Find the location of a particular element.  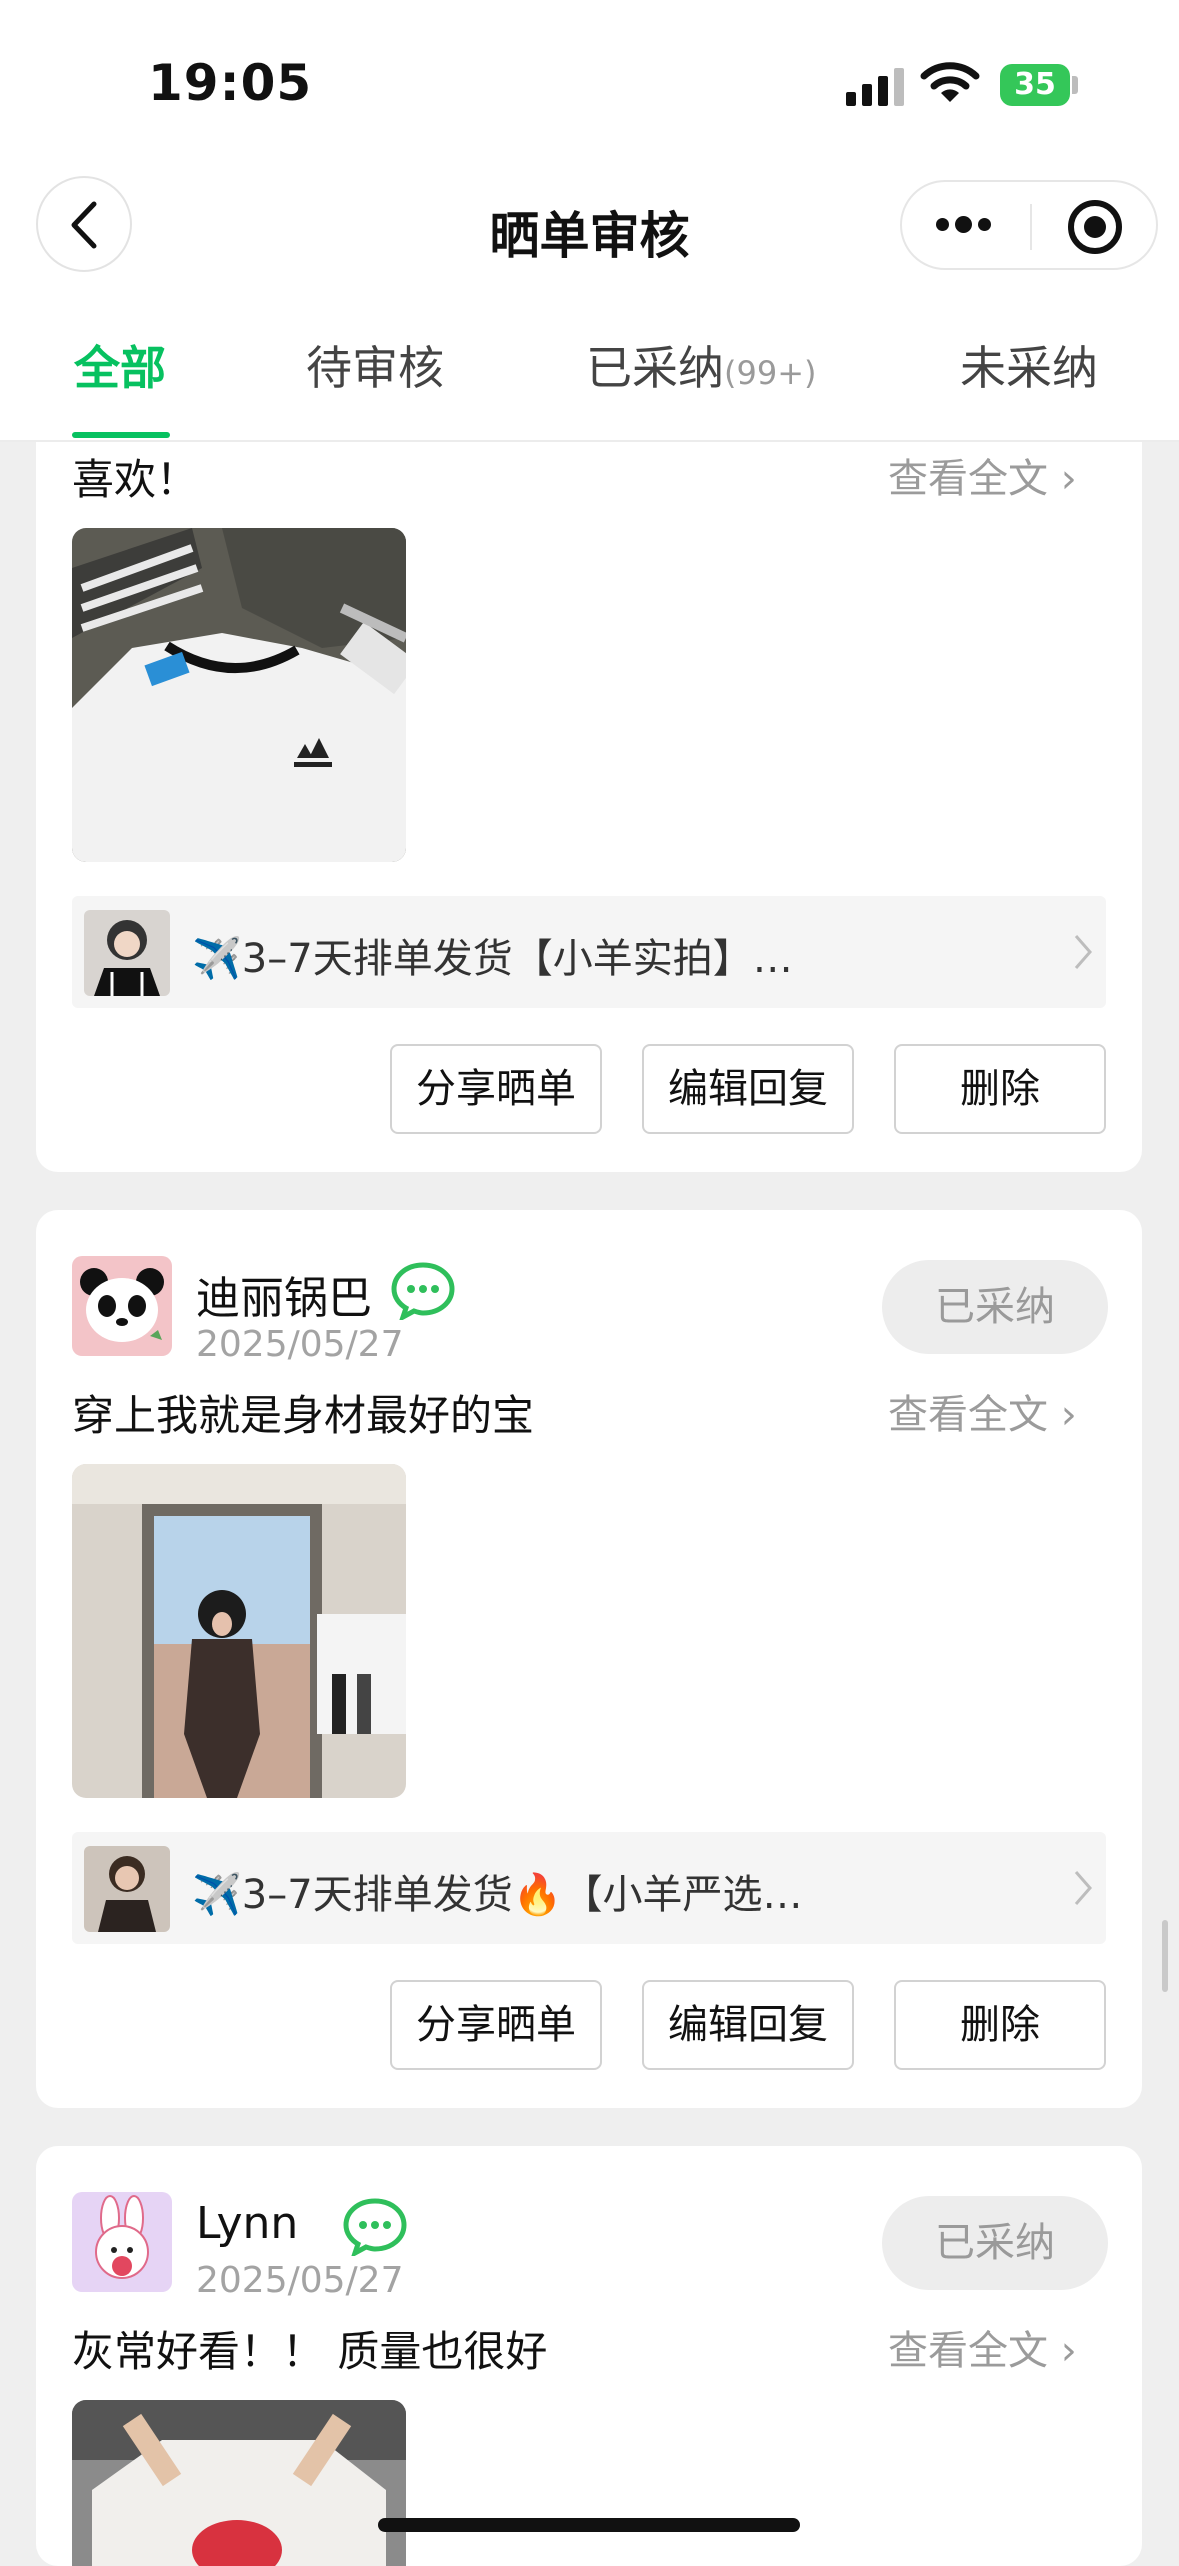

user-name: 迪丽锅巴 is located at coordinates (284, 1298).